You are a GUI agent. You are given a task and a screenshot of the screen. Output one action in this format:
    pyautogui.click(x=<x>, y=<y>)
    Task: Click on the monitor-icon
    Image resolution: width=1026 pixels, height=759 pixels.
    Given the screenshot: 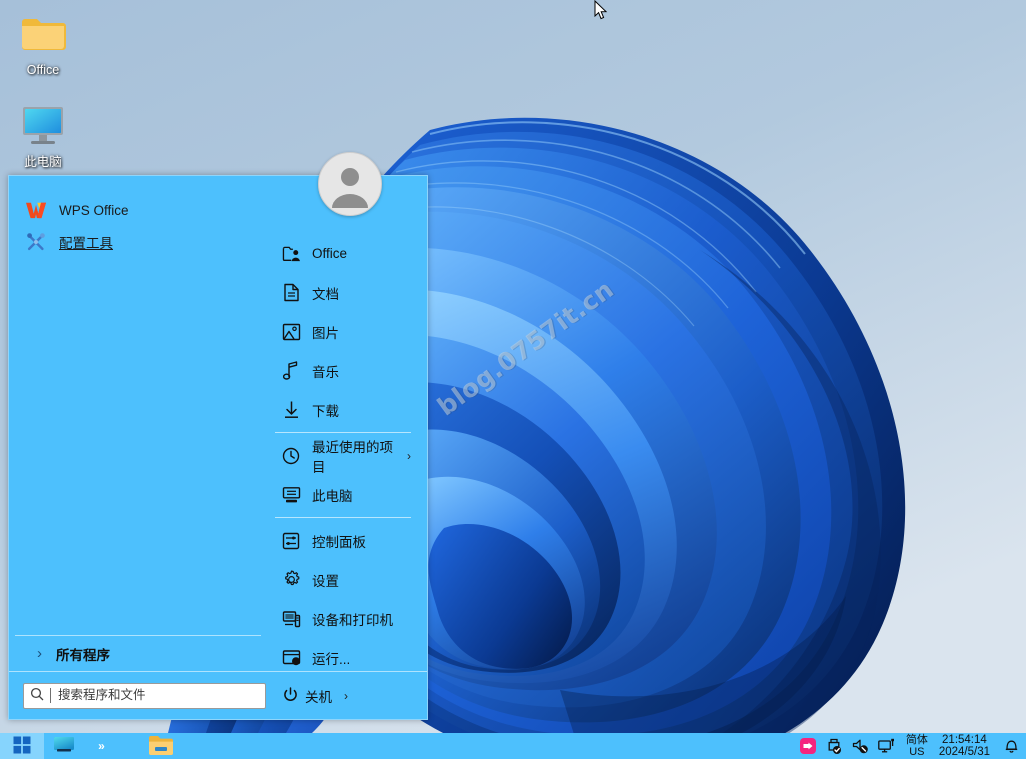 What is the action you would take?
    pyautogui.click(x=43, y=126)
    